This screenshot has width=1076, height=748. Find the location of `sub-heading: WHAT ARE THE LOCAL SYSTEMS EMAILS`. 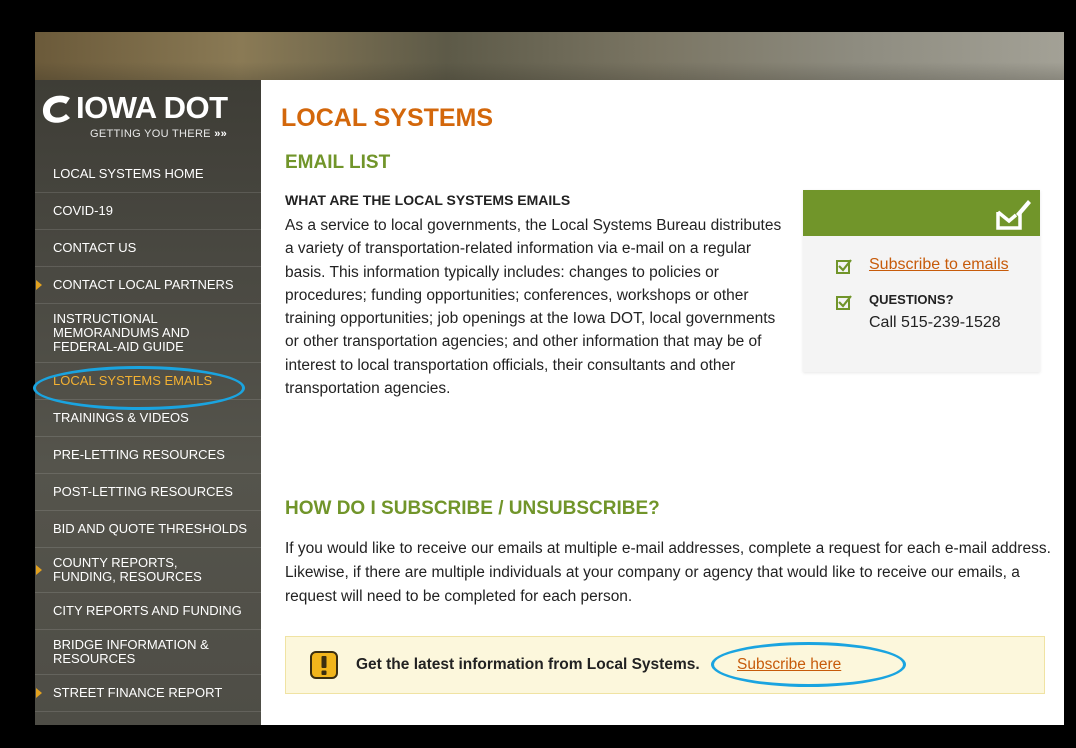

sub-heading: WHAT ARE THE LOCAL SYSTEMS EMAILS is located at coordinates (428, 200).